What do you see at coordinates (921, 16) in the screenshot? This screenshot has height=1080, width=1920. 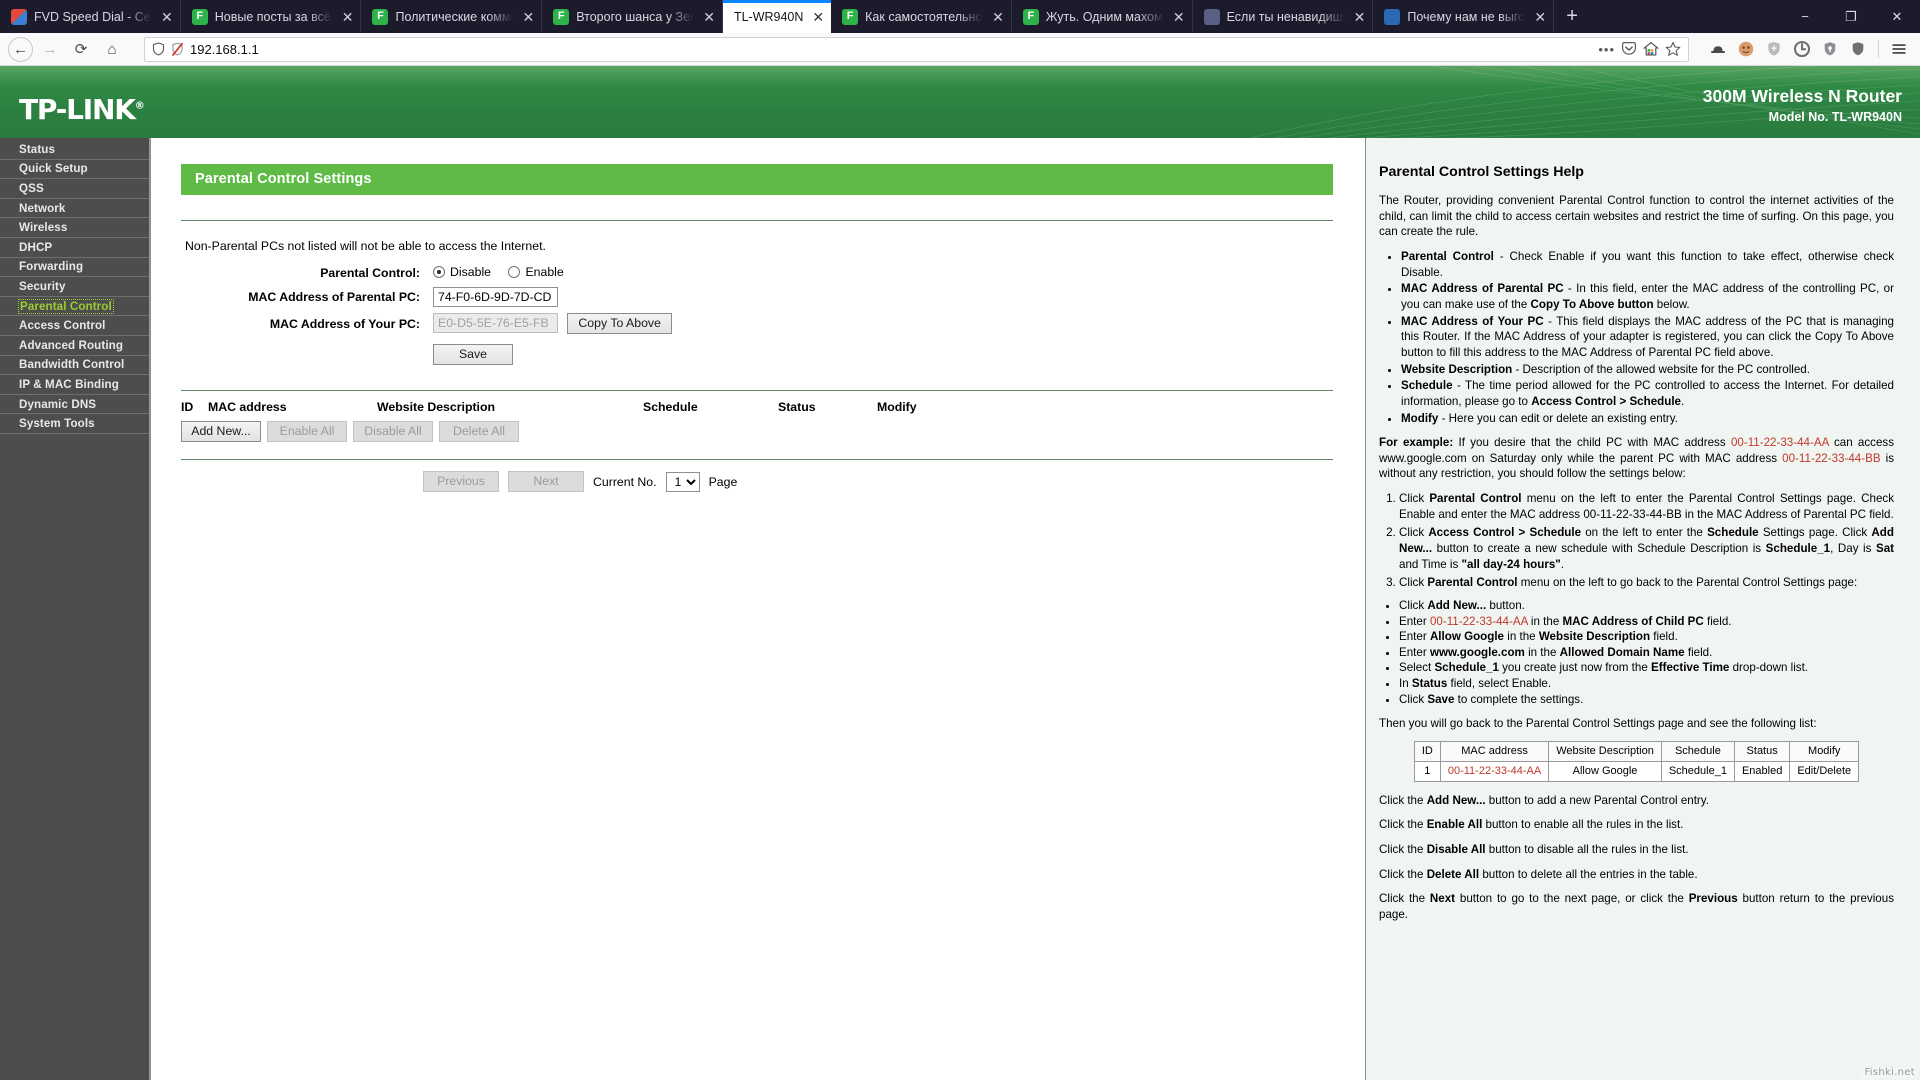 I see `browser-tab-5: F Как самостоятельно на ✕` at bounding box center [921, 16].